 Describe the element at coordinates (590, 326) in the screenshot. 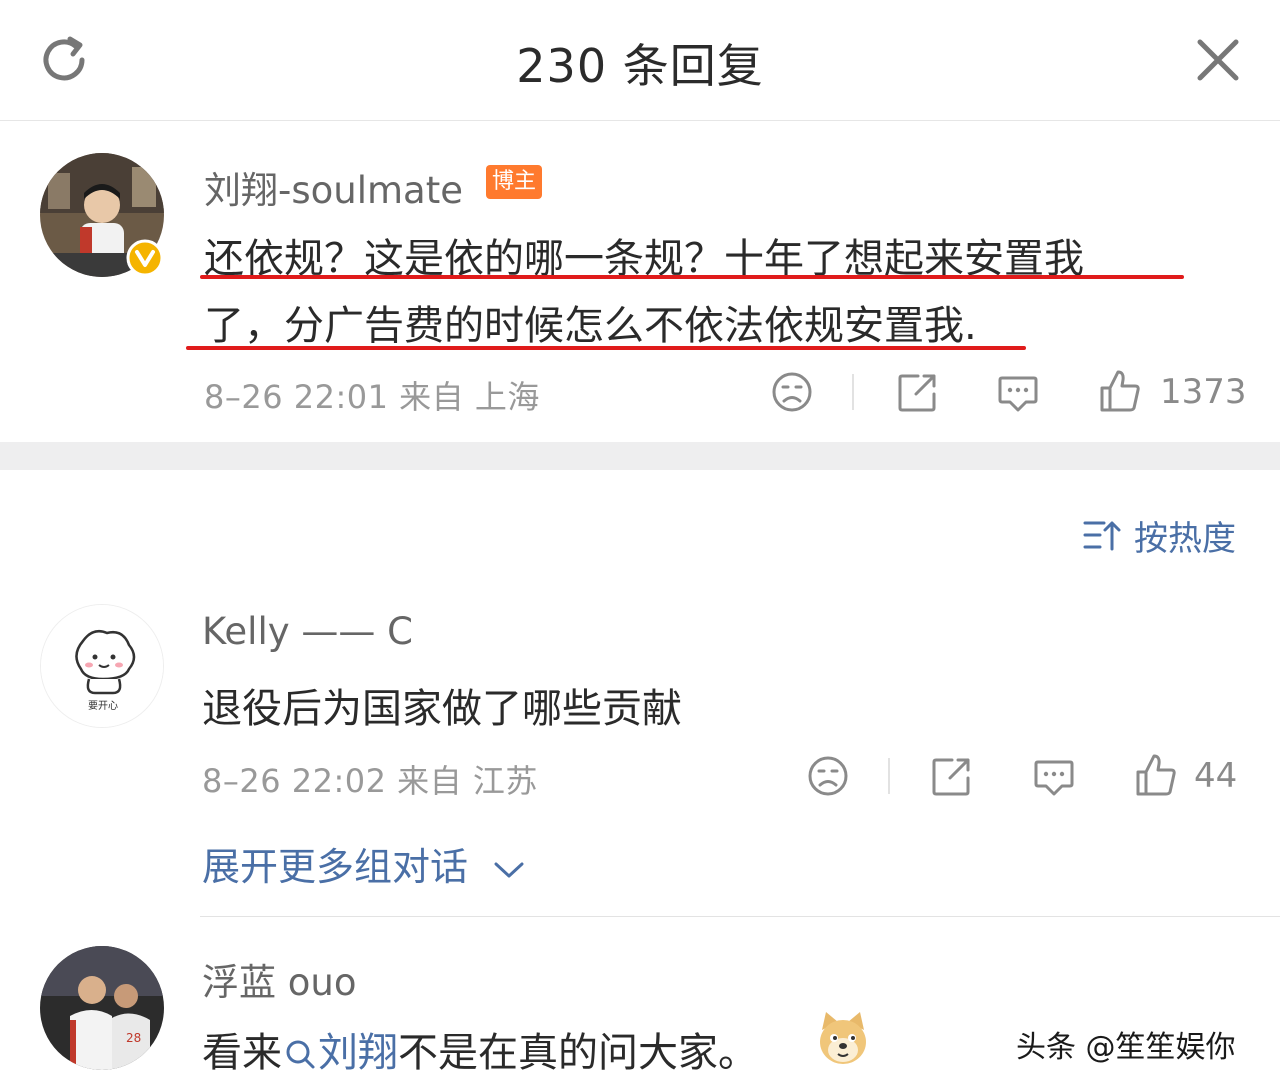

I see `comment-line-2: 了，分广告费的时候怎么不依法依规安置我.` at that location.